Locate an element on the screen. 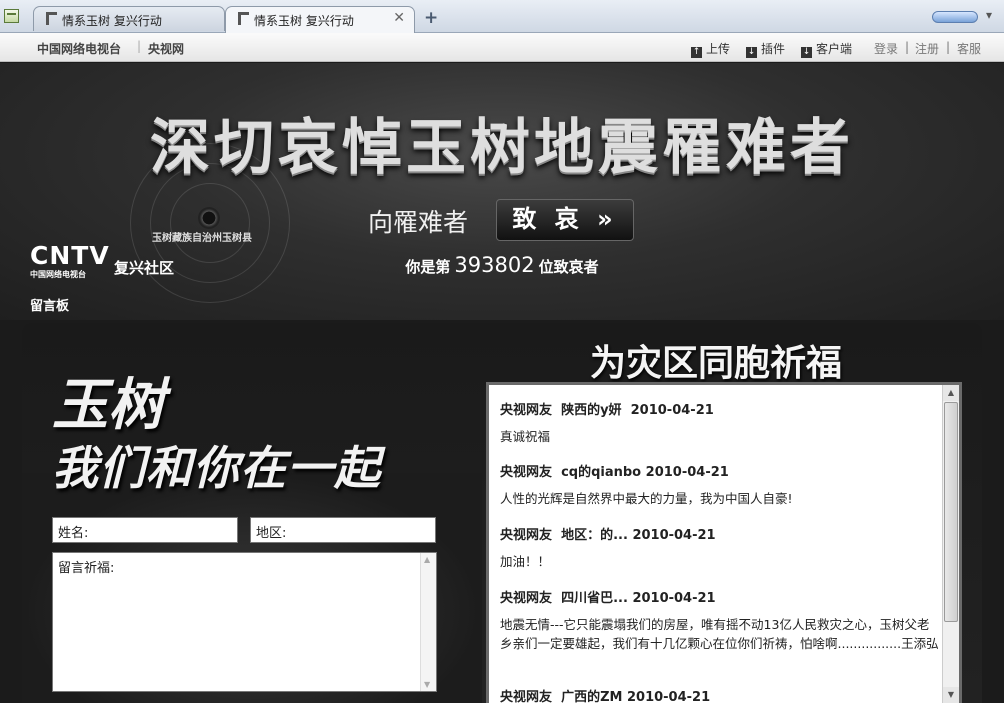 The width and height of the screenshot is (1004, 703). cntv-logo: CNTV 中国网络电视台 is located at coordinates (70, 261).